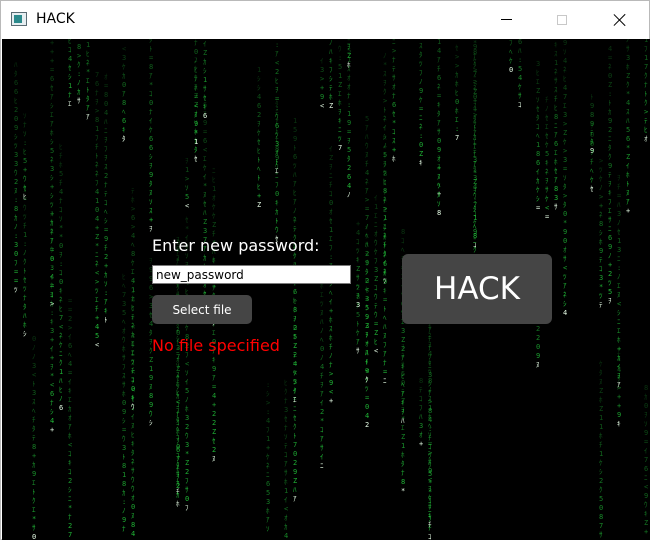  Describe the element at coordinates (477, 289) in the screenshot. I see `hack-button: HACK` at that location.